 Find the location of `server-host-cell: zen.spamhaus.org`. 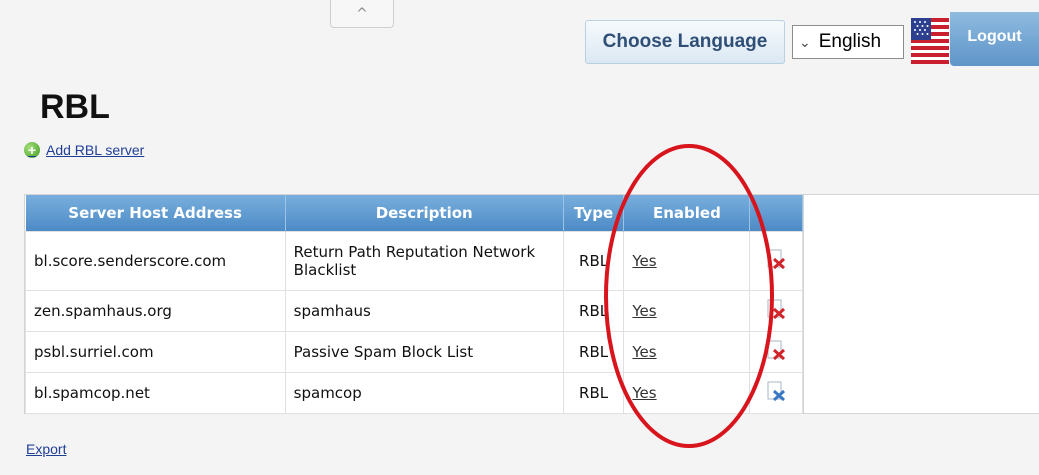

server-host-cell: zen.spamhaus.org is located at coordinates (155, 311).